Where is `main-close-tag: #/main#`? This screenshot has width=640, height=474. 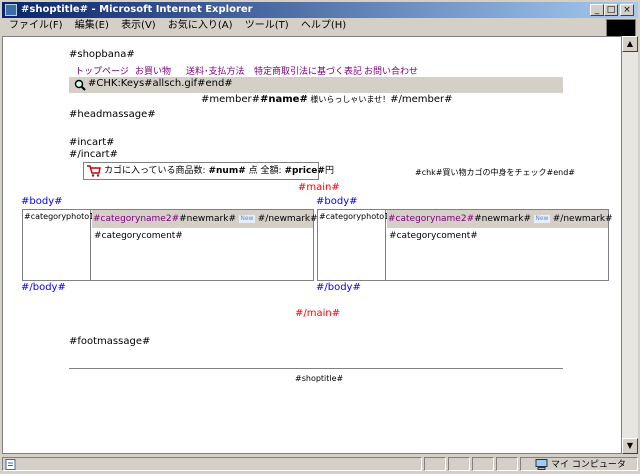 main-close-tag: #/main# is located at coordinates (318, 313).